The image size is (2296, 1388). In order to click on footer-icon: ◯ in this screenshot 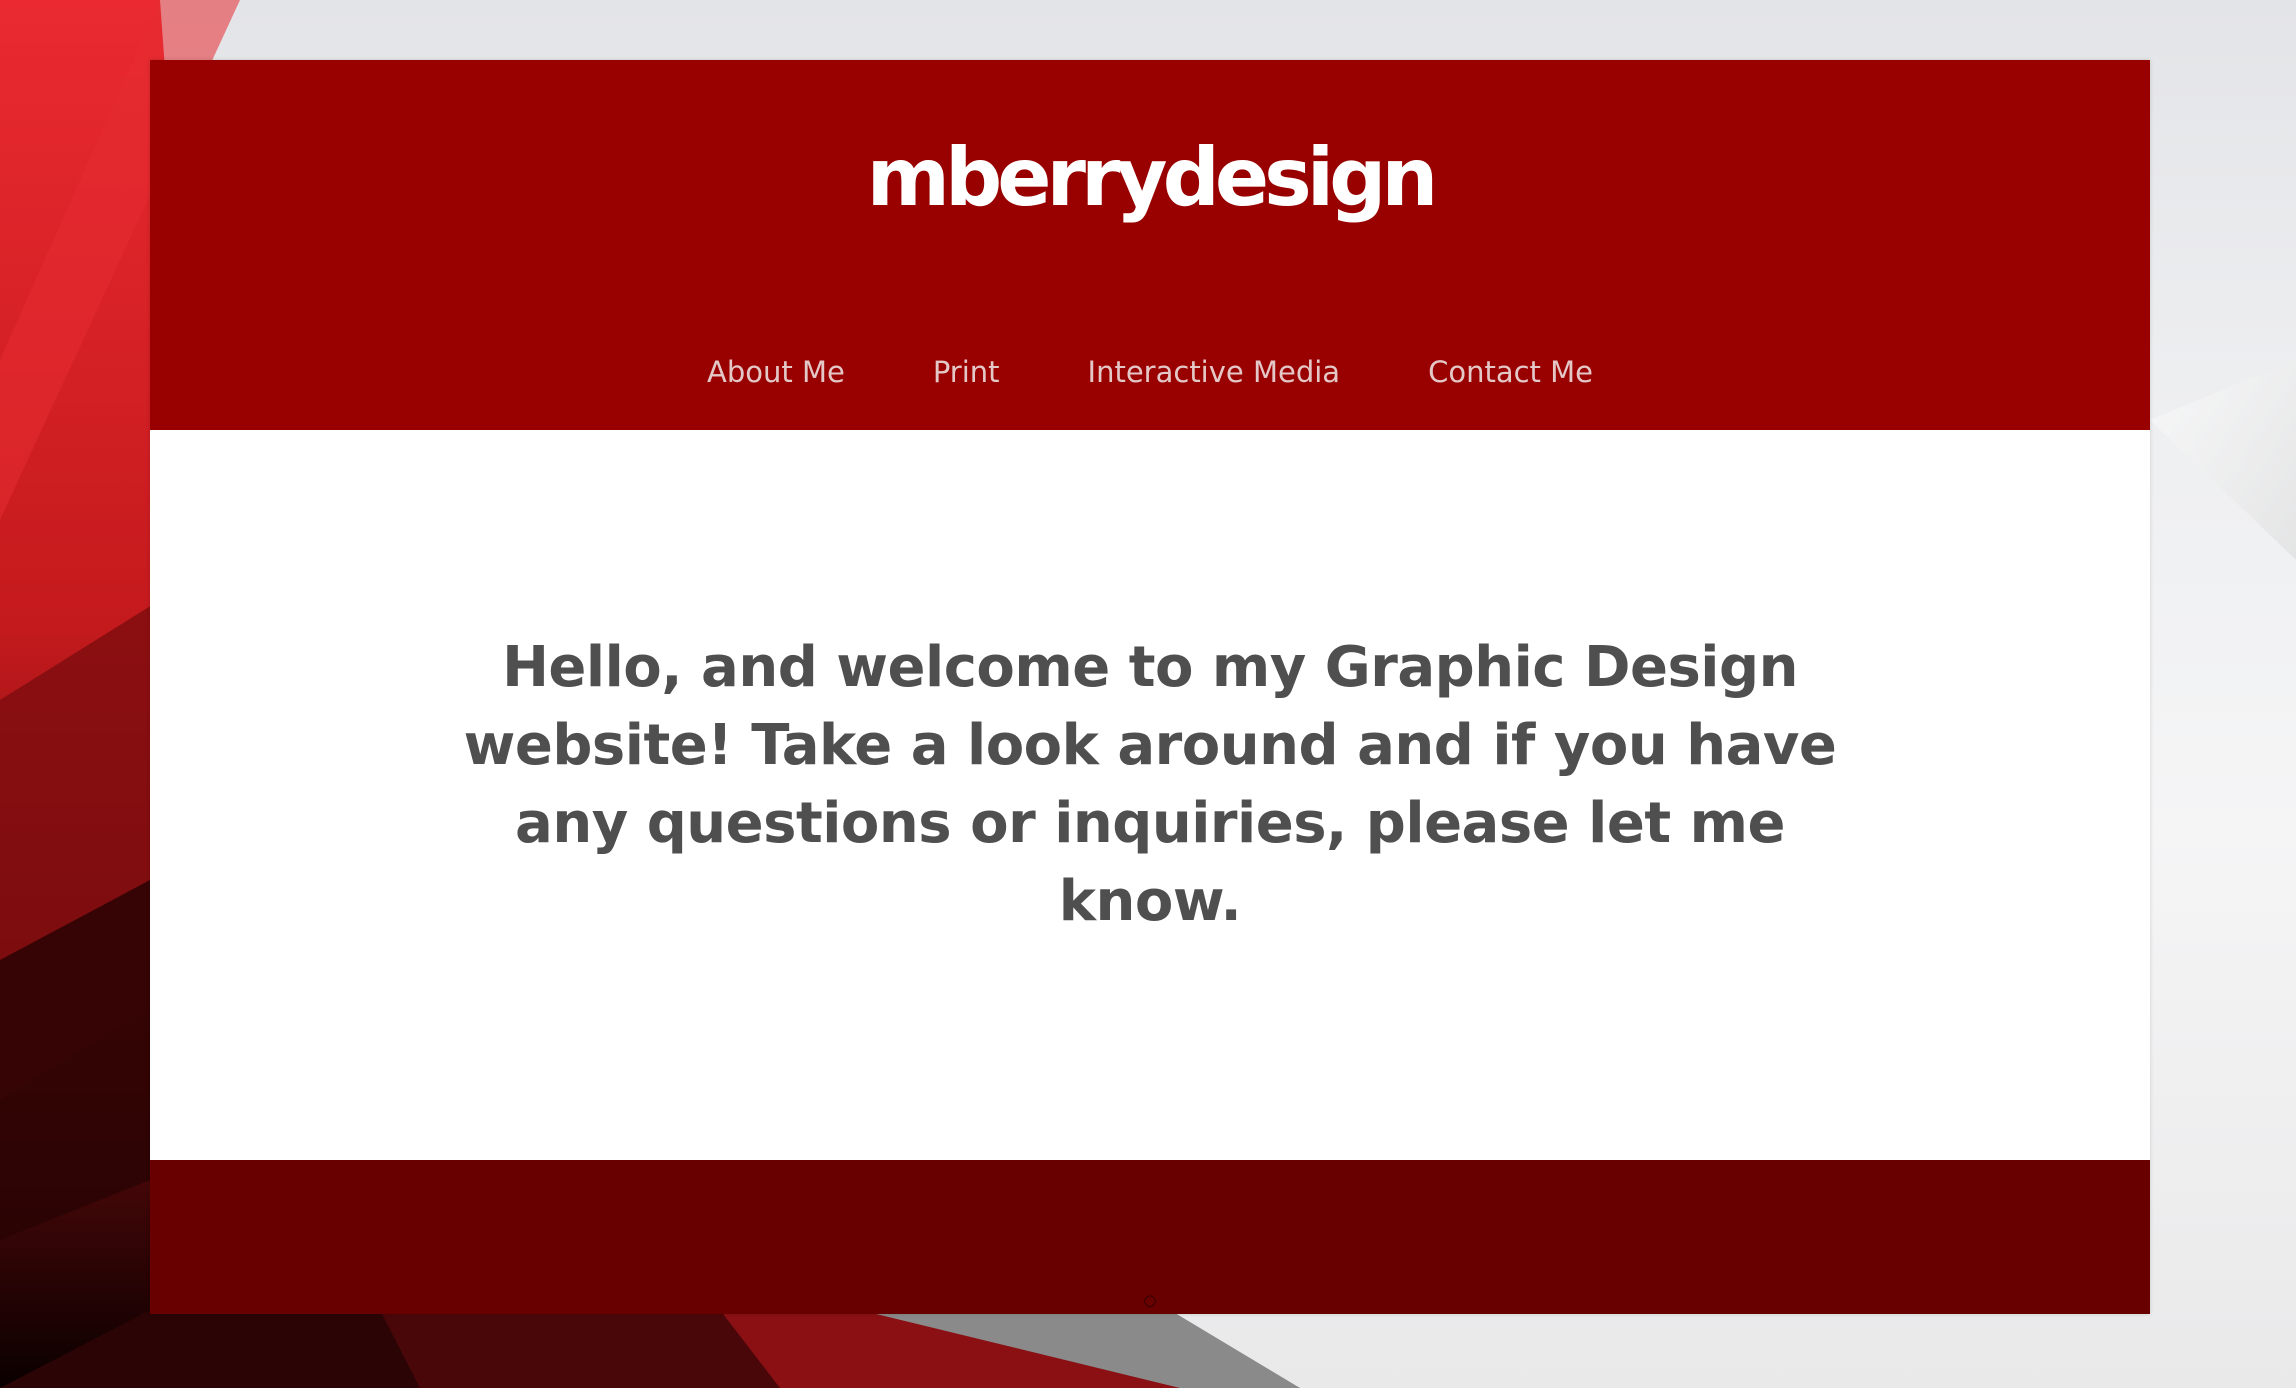, I will do `click(1150, 1301)`.